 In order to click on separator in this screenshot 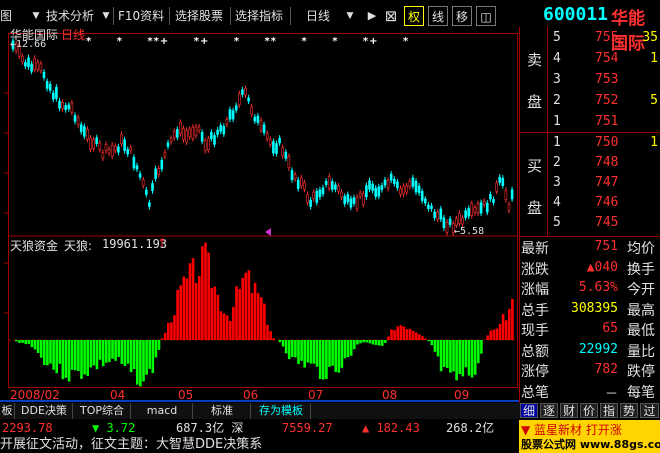, I will do `click(113, 16)`.